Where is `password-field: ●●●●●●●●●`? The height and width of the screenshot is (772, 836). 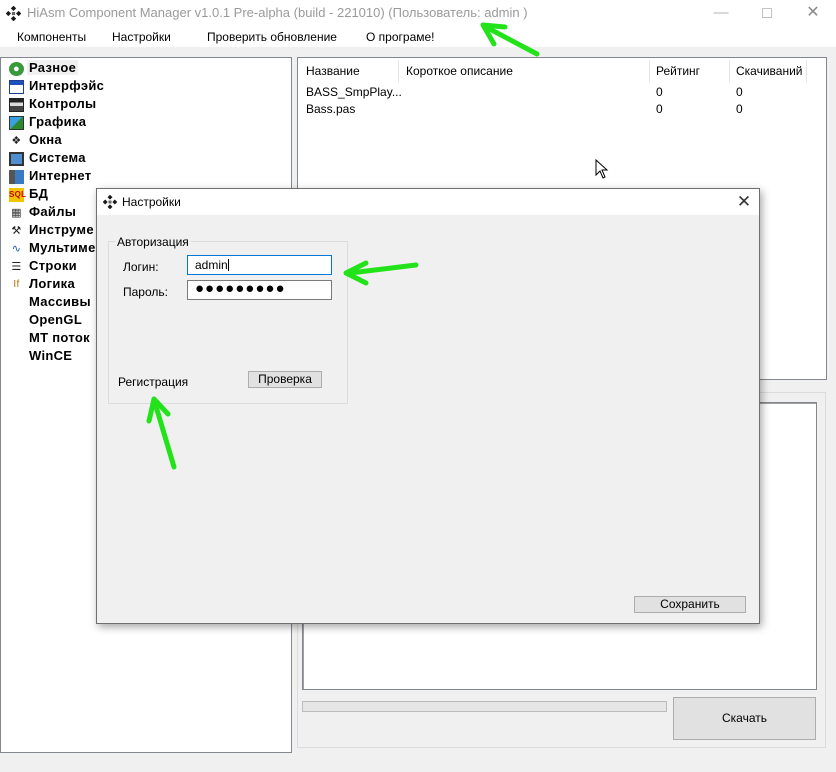 password-field: ●●●●●●●●● is located at coordinates (259, 290).